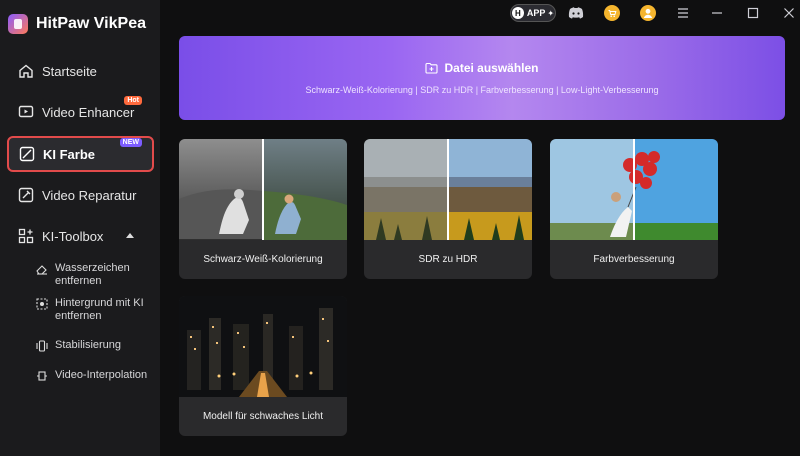  Describe the element at coordinates (27, 154) in the screenshot. I see `color-brush-icon` at that location.